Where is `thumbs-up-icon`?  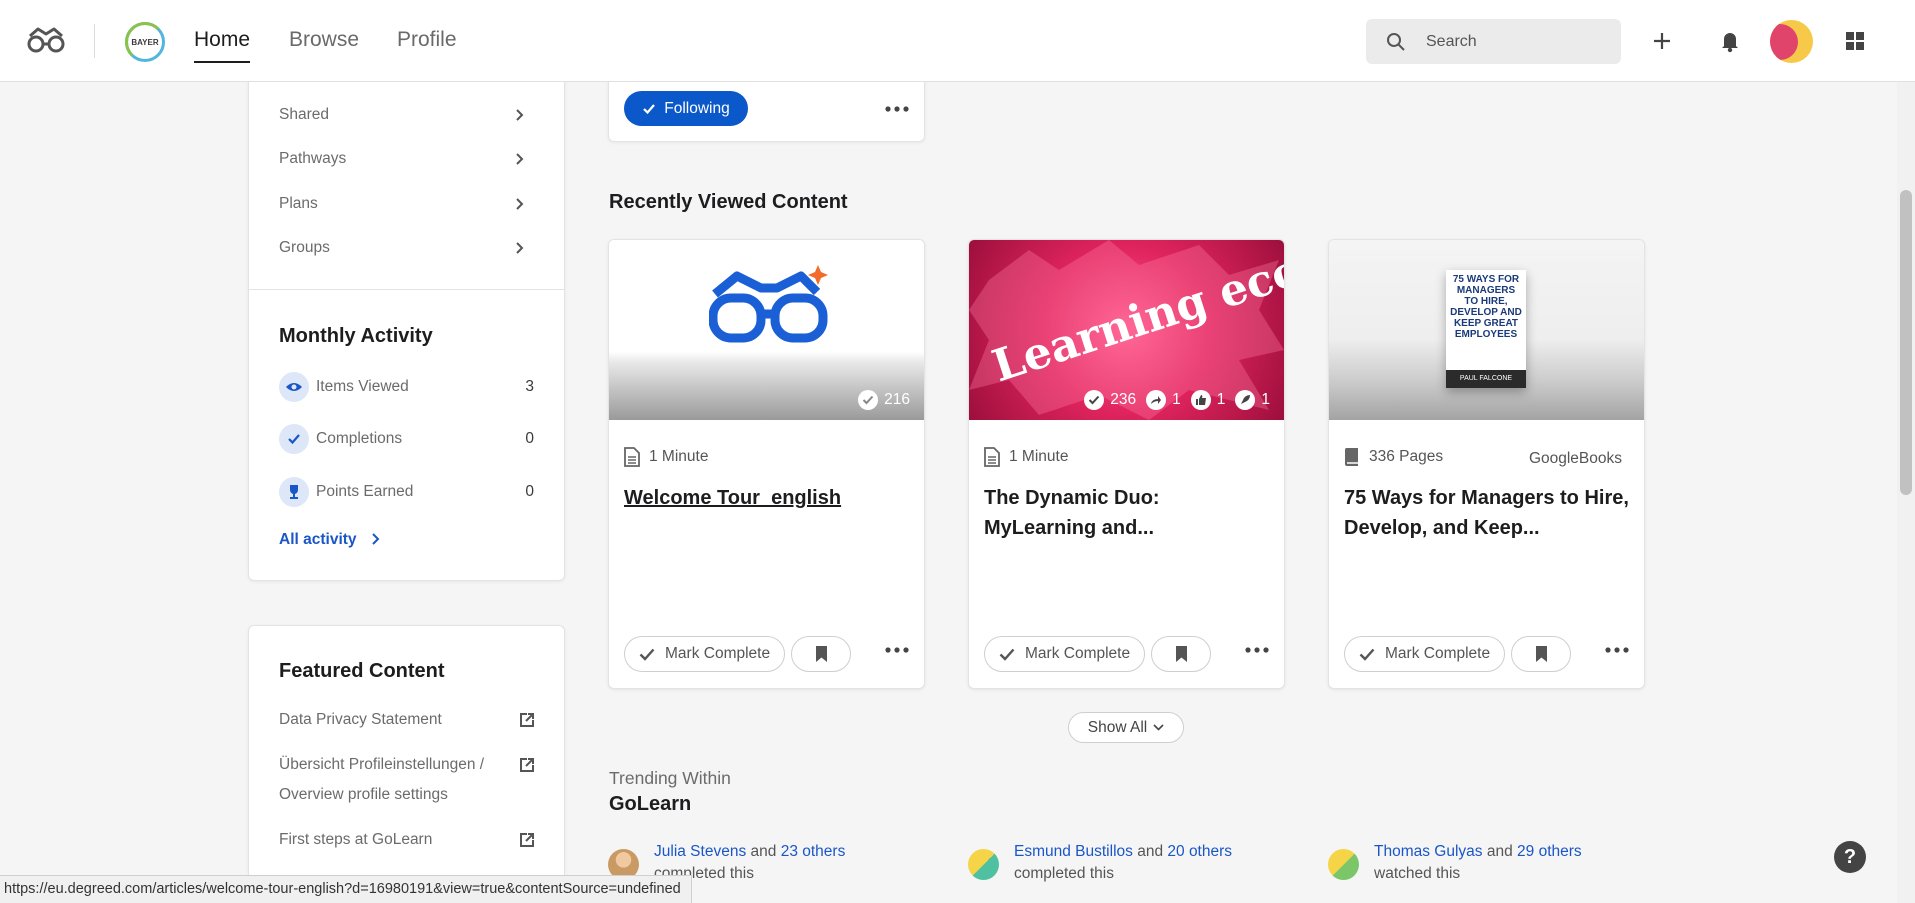
thumbs-up-icon is located at coordinates (1200, 400).